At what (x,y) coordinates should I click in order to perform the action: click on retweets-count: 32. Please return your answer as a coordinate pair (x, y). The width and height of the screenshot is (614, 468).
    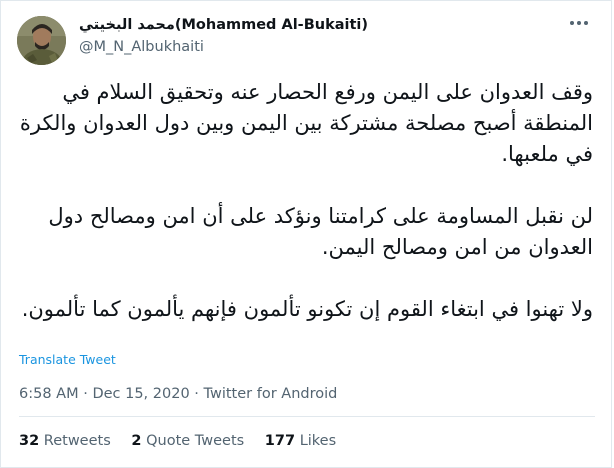
    Looking at the image, I should click on (29, 441).